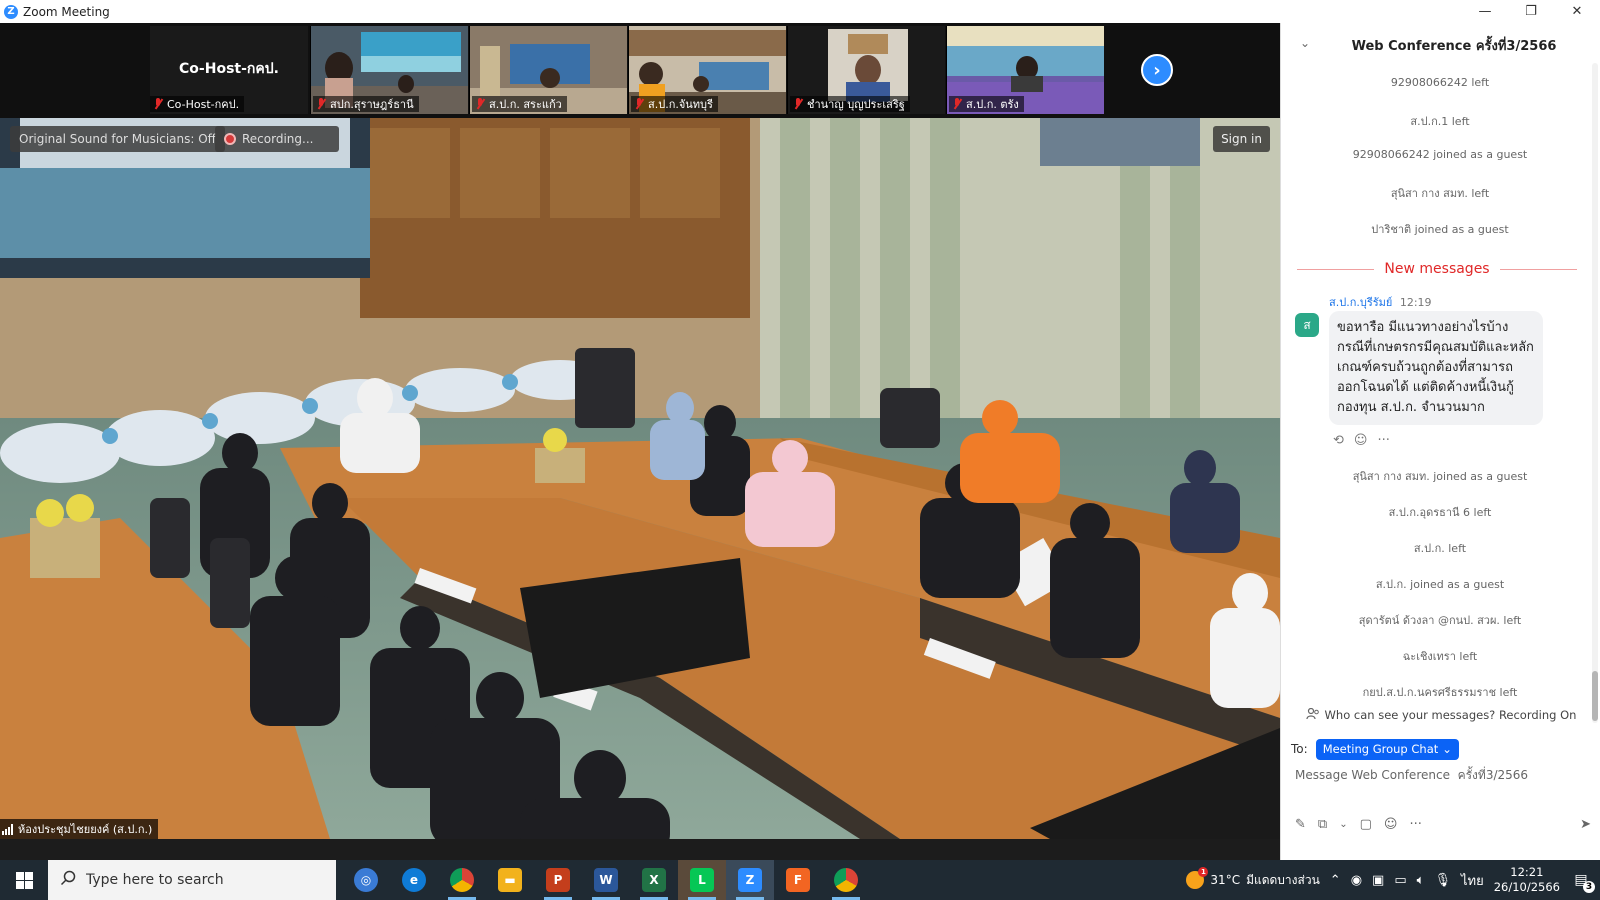 Image resolution: width=1600 pixels, height=900 pixels. I want to click on participant-name: ส.ป.ก. สระแก้ว, so click(525, 104).